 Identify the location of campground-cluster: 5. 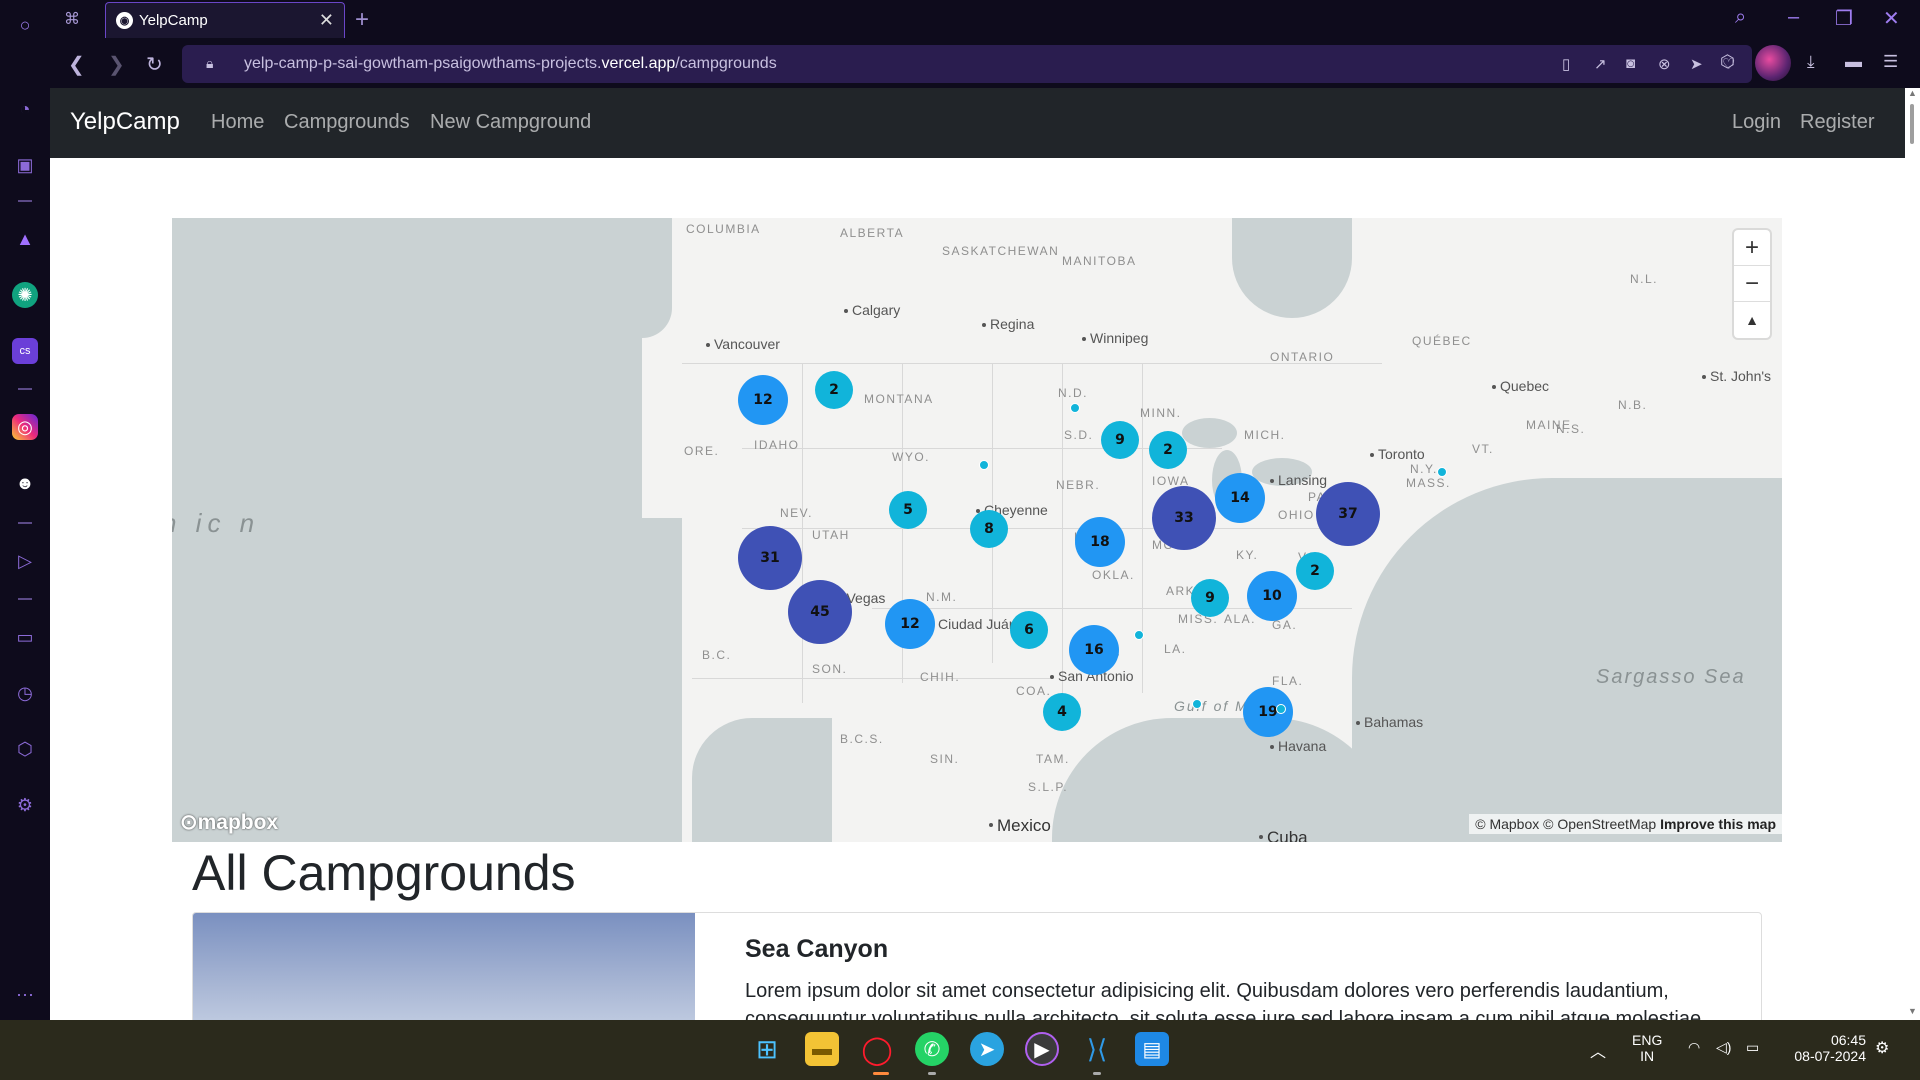
(908, 510).